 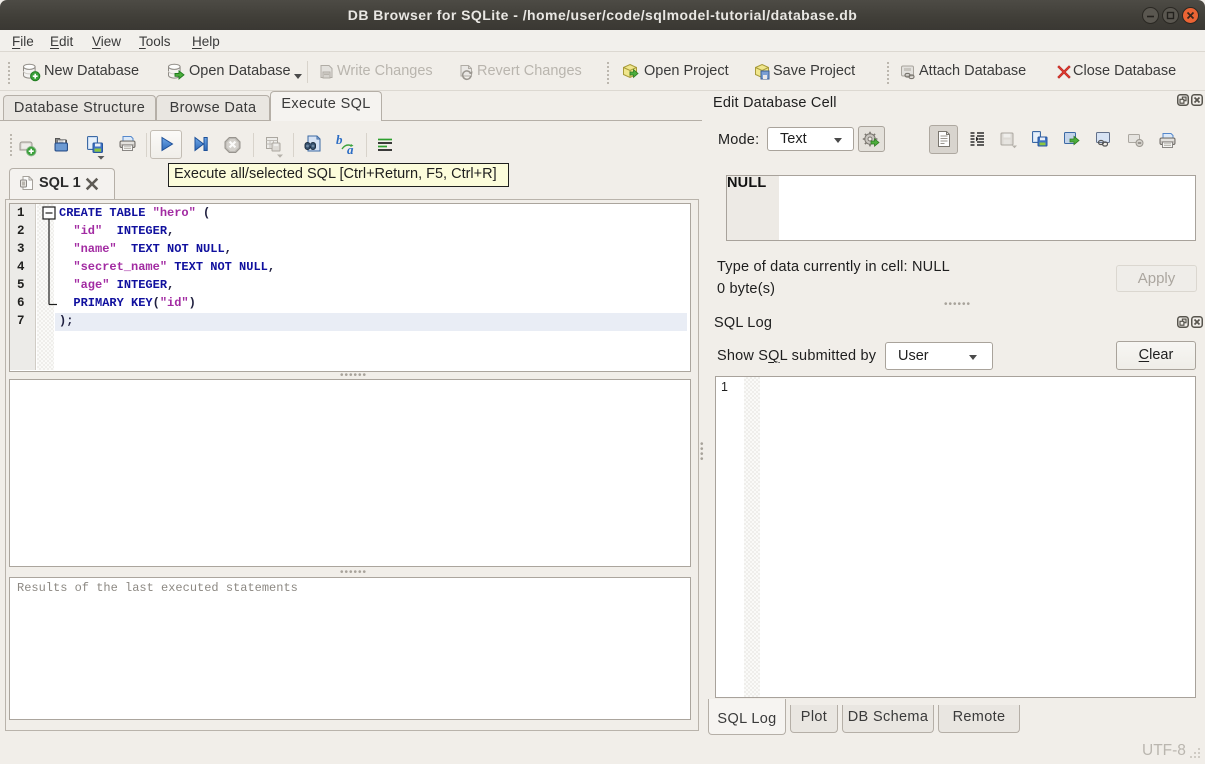 I want to click on svg-text: b, so click(x=339, y=140).